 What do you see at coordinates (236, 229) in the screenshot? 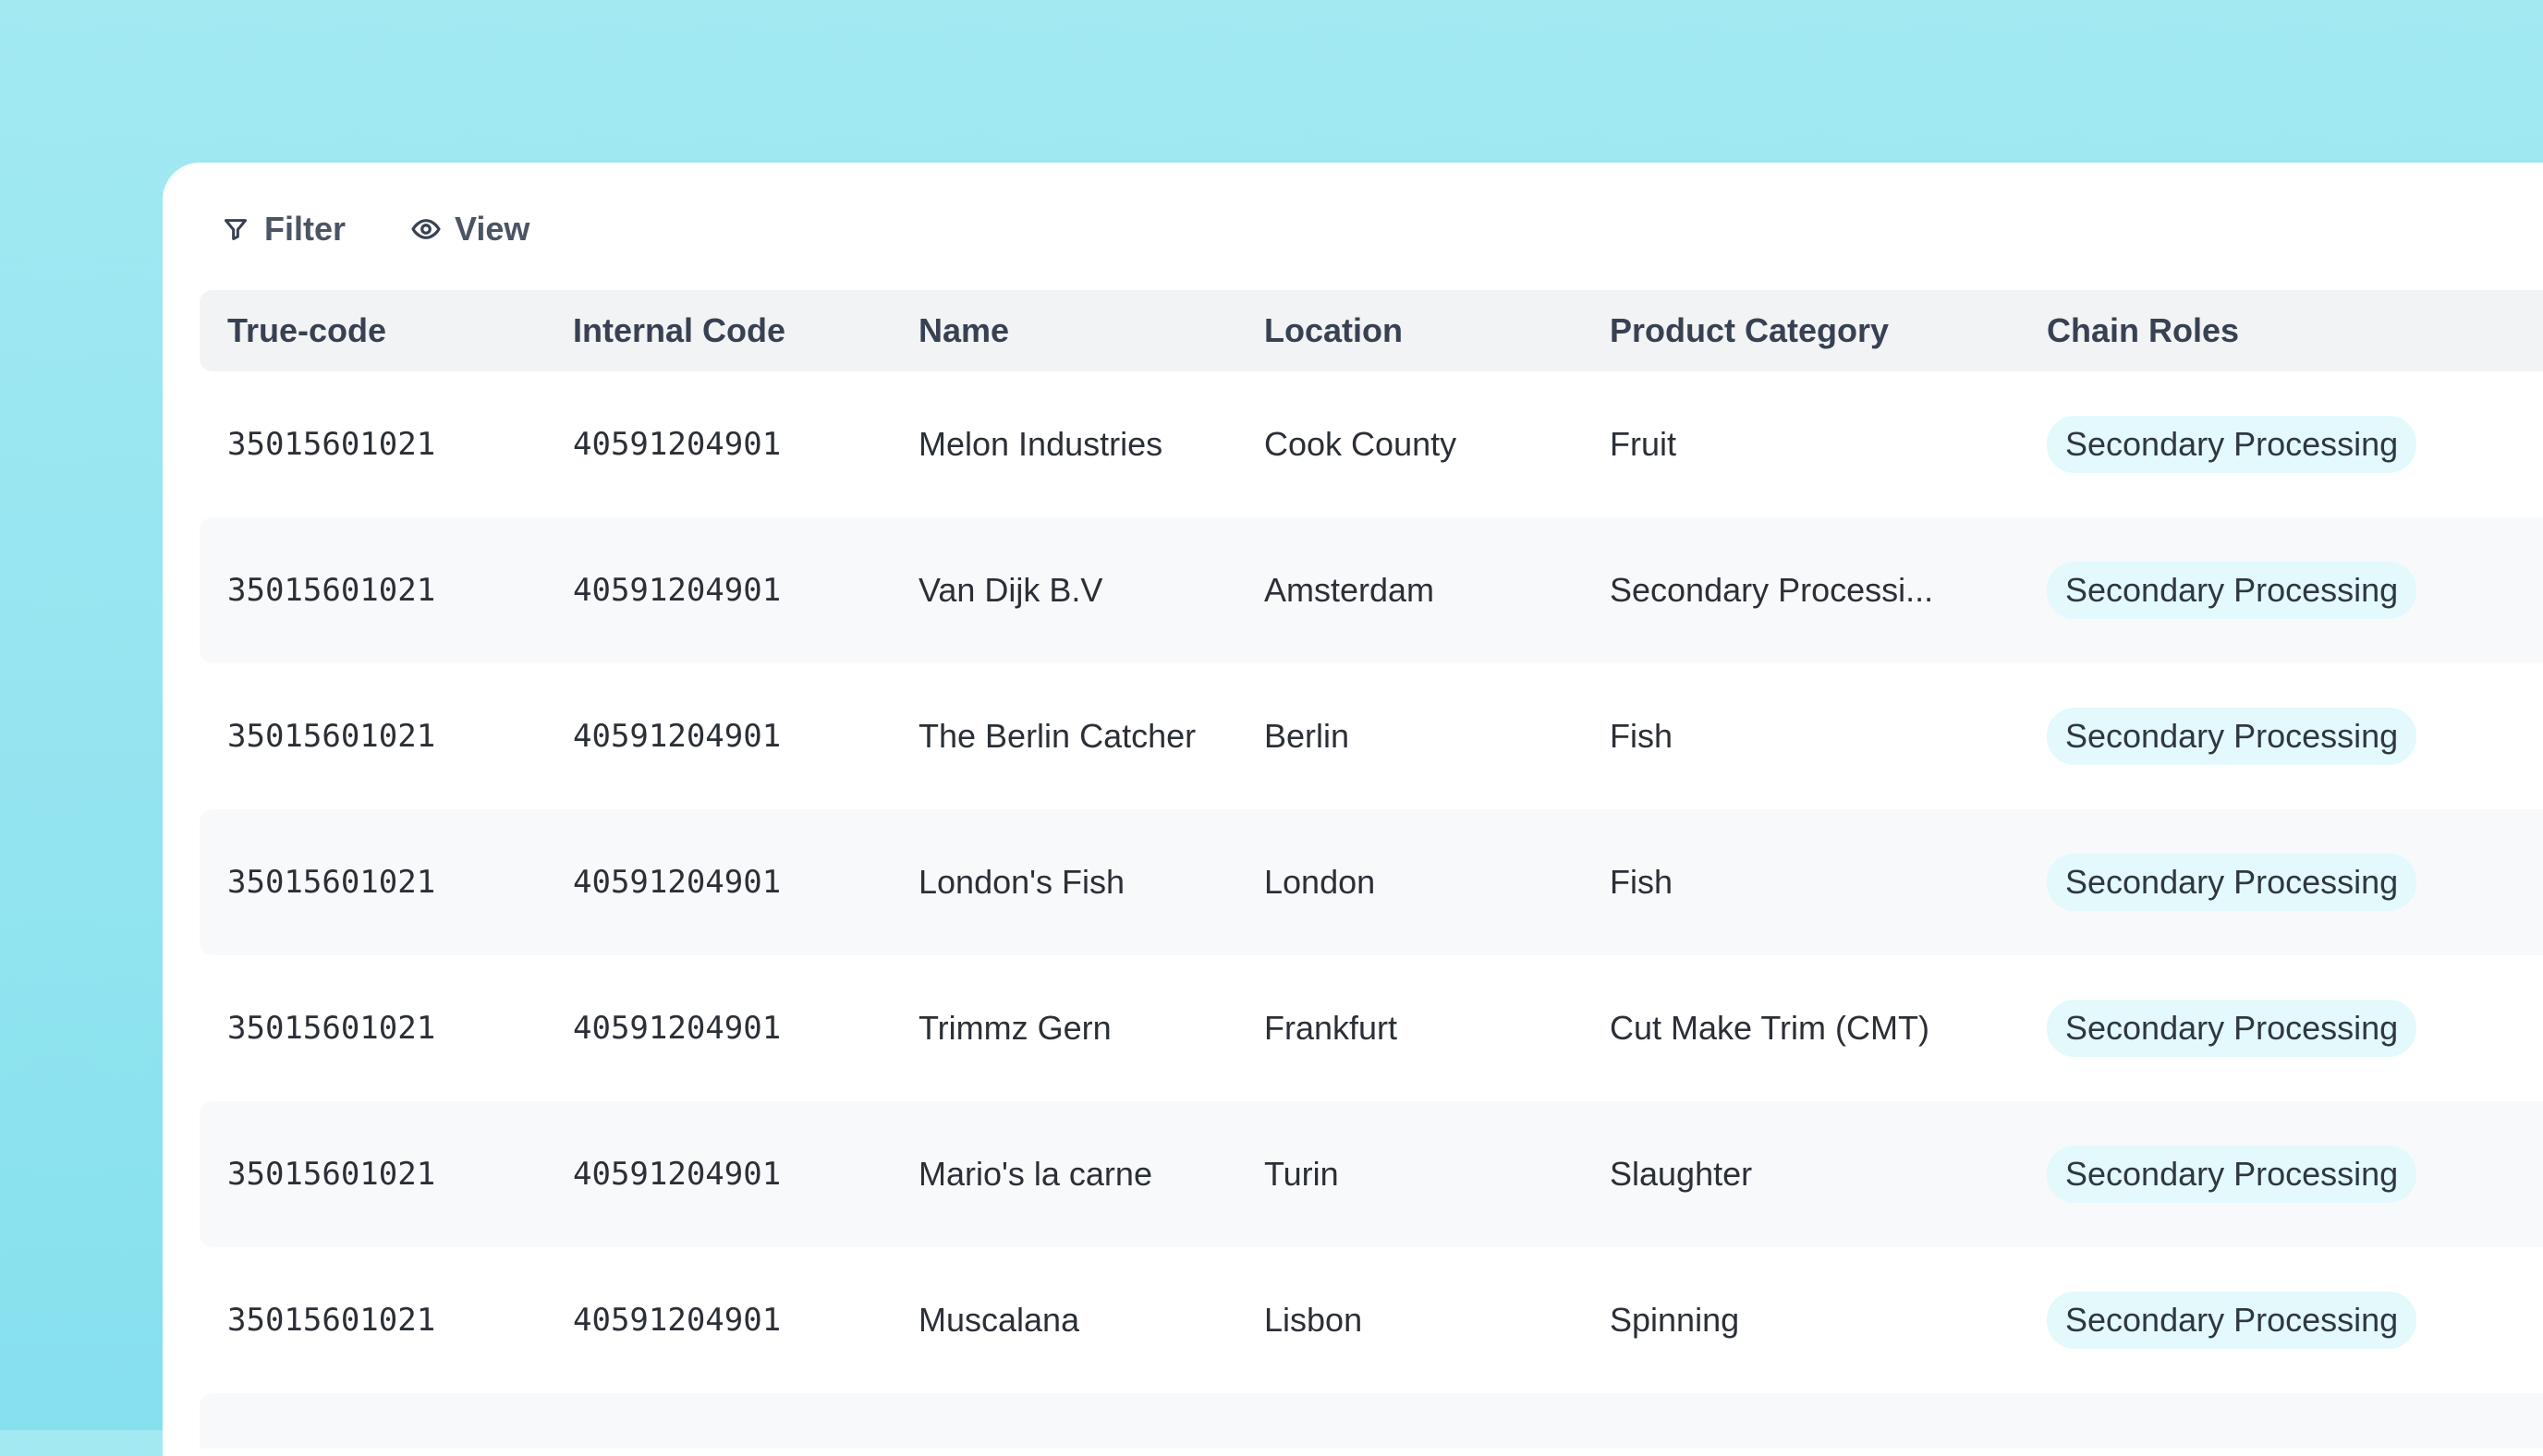
I see `filter-icon` at bounding box center [236, 229].